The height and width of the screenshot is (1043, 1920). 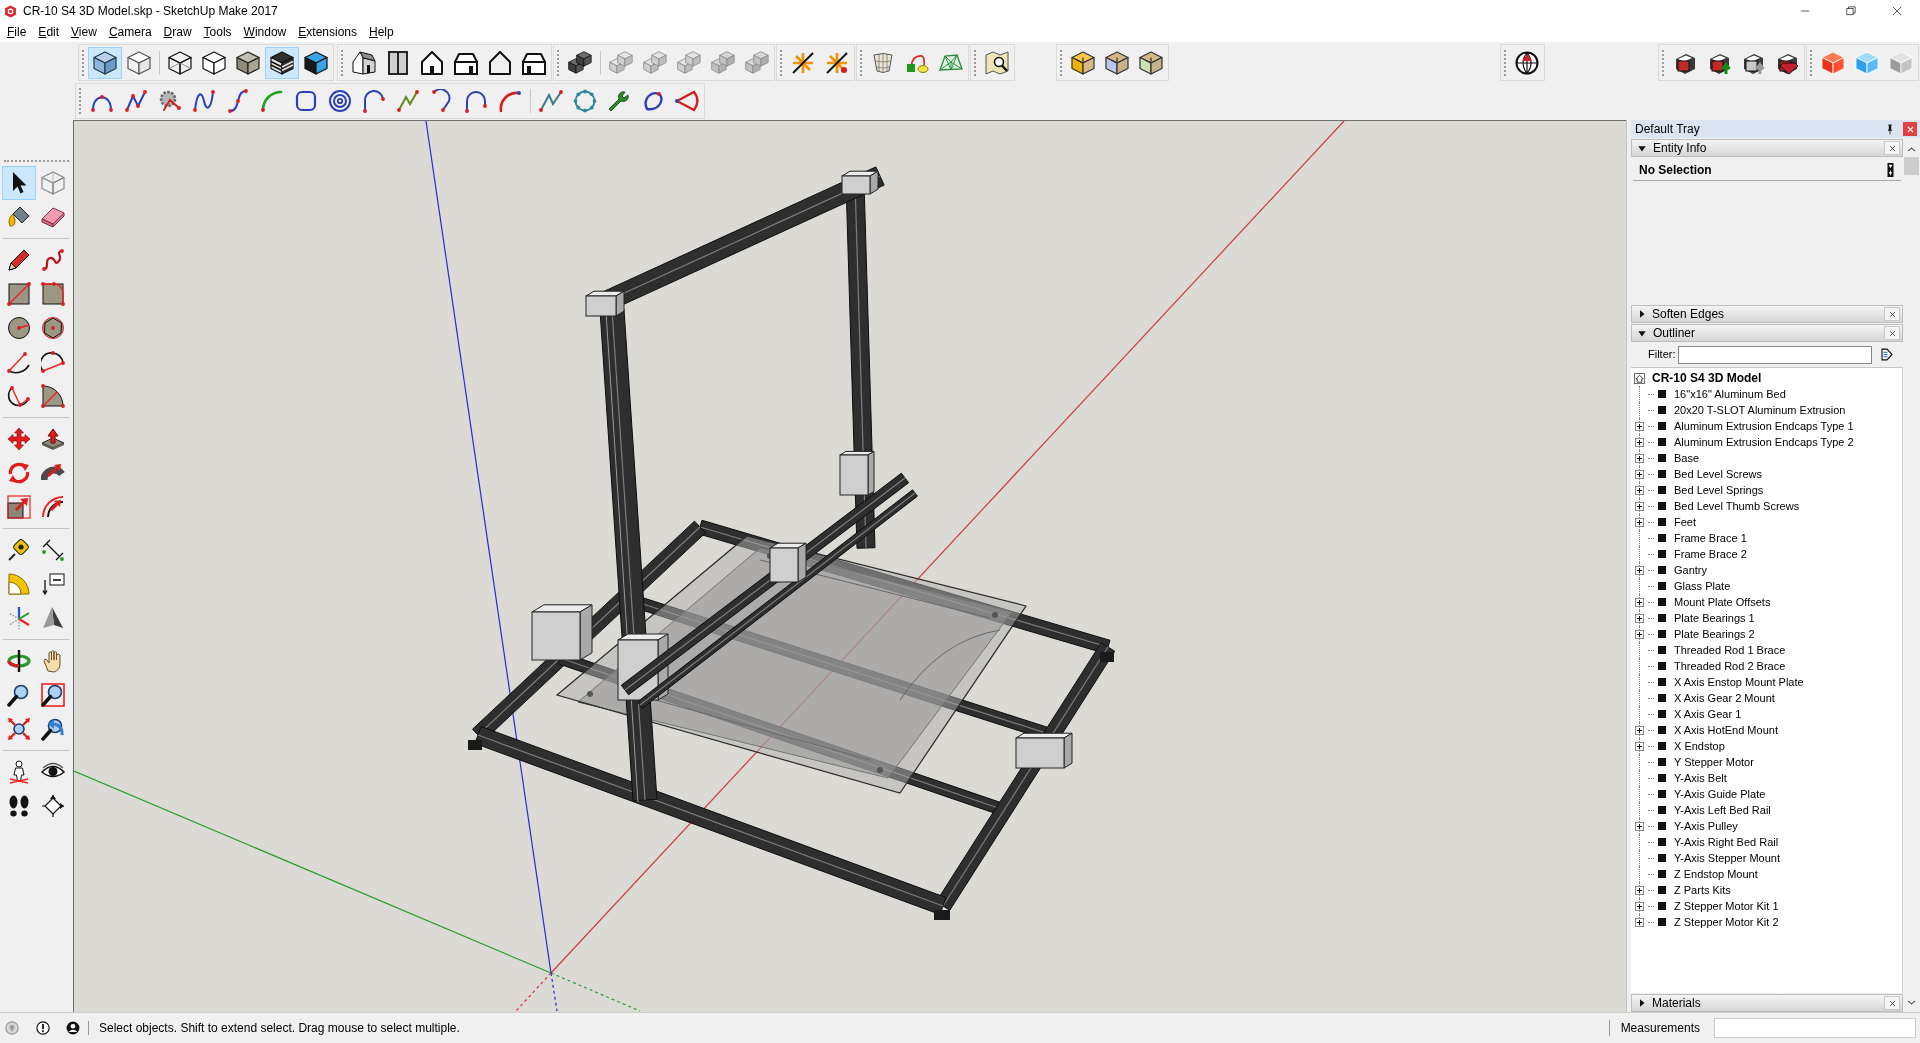 What do you see at coordinates (1714, 618) in the screenshot?
I see `tree-item-label: Plate Bearings 1` at bounding box center [1714, 618].